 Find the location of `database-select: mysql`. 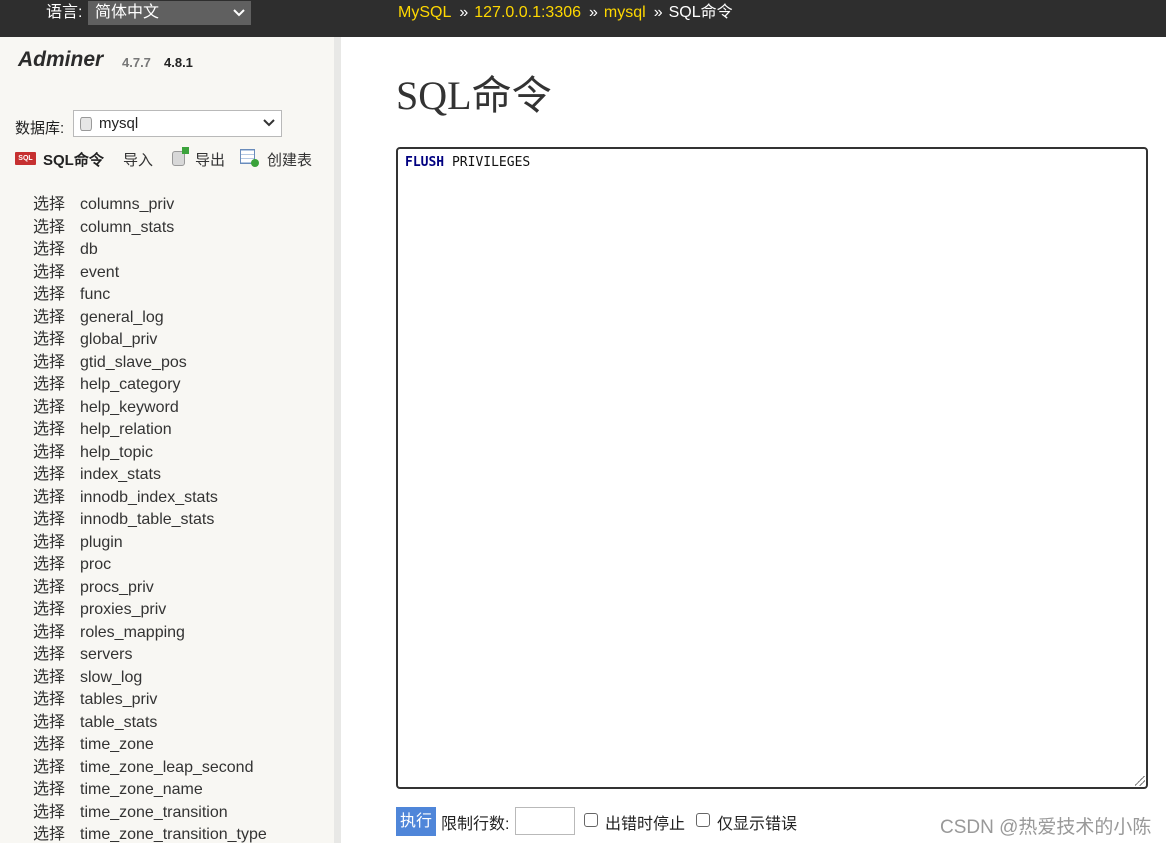

database-select: mysql is located at coordinates (177, 123).